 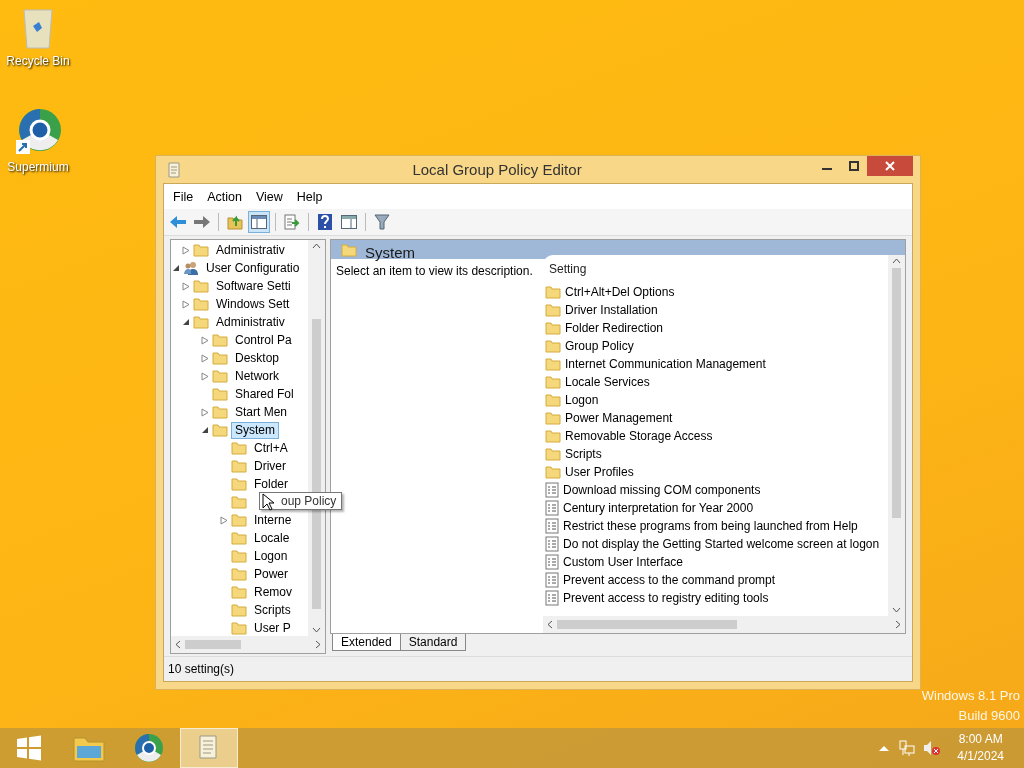 I want to click on setting-item: Folder Redirection, so click(x=614, y=328).